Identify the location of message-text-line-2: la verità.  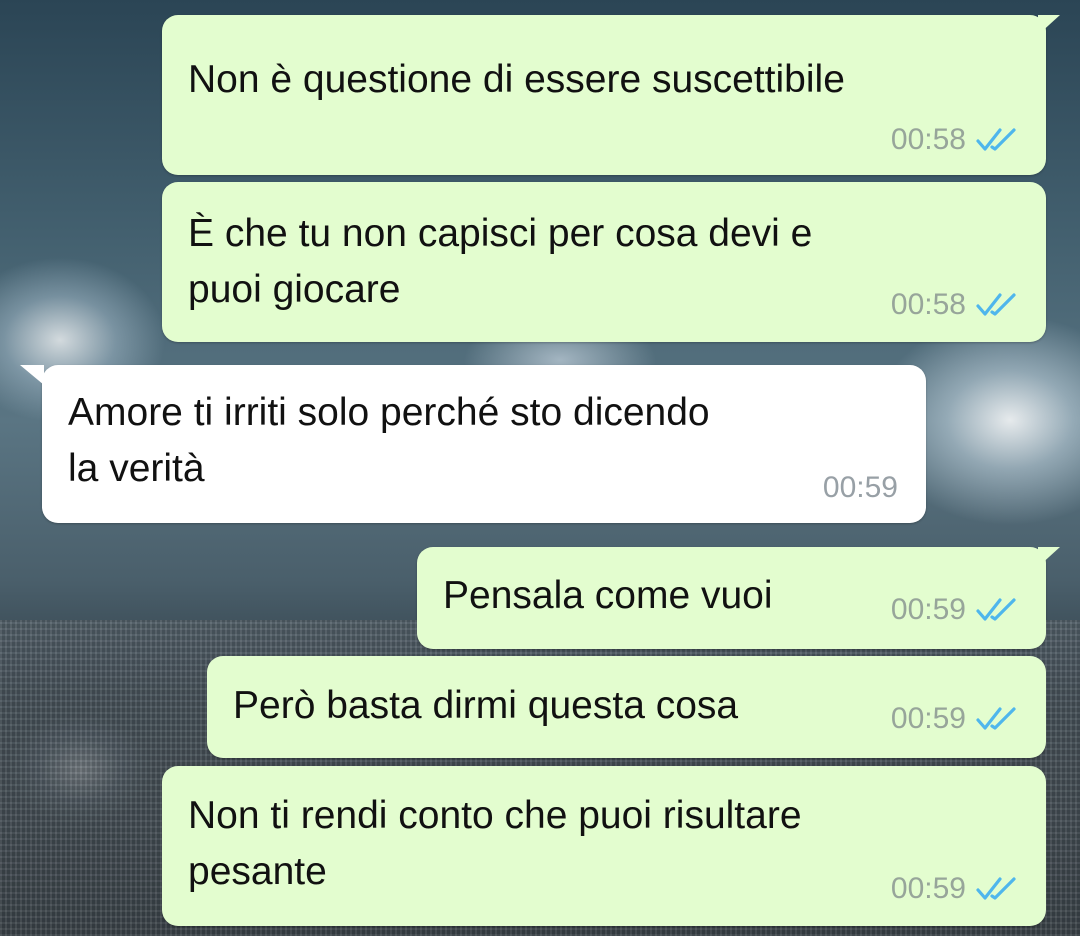
(136, 468).